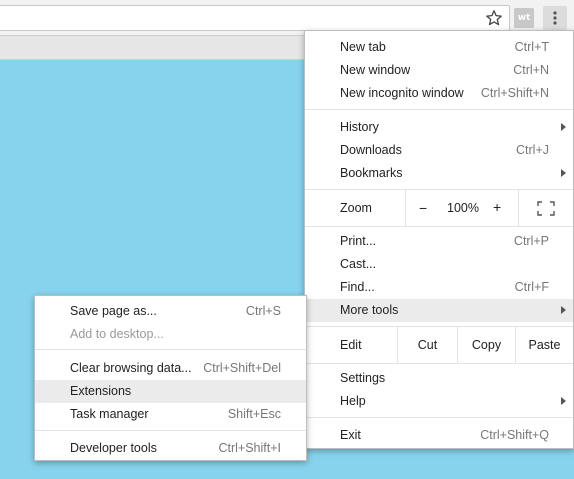 The image size is (574, 479). What do you see at coordinates (544, 345) in the screenshot?
I see `paste-button: Paste` at bounding box center [544, 345].